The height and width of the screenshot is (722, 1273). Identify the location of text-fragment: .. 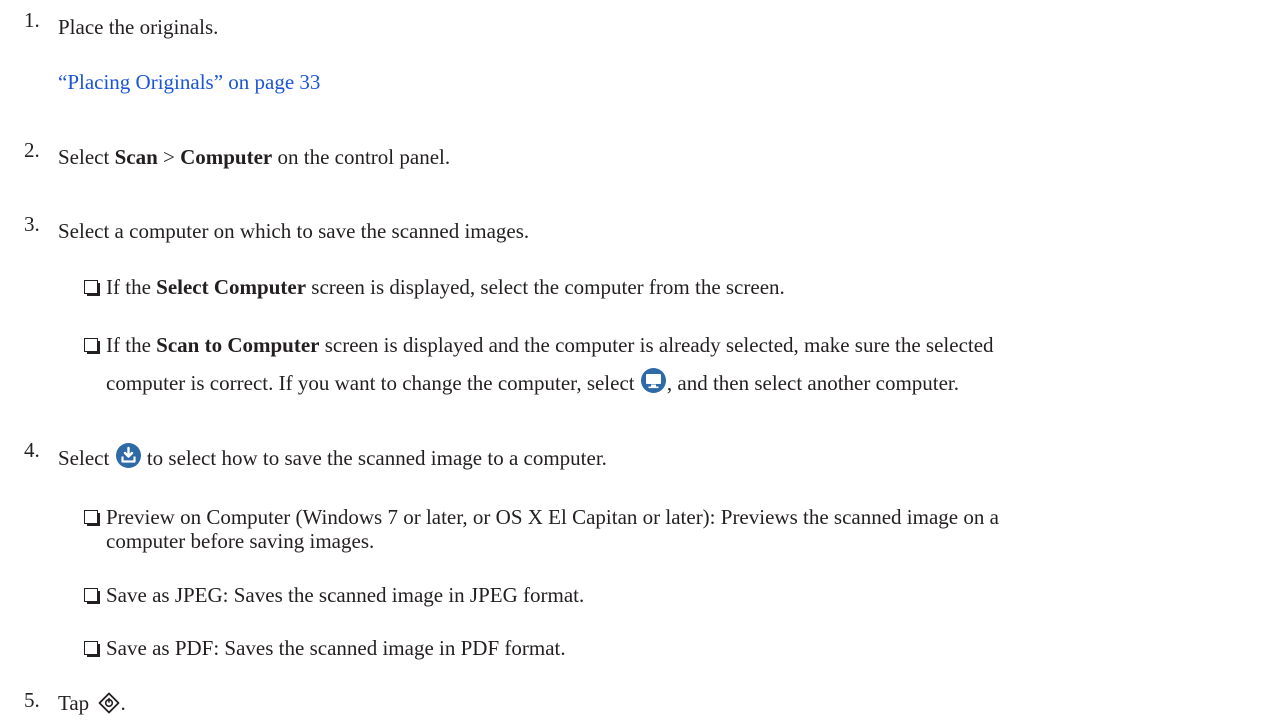
(123, 703).